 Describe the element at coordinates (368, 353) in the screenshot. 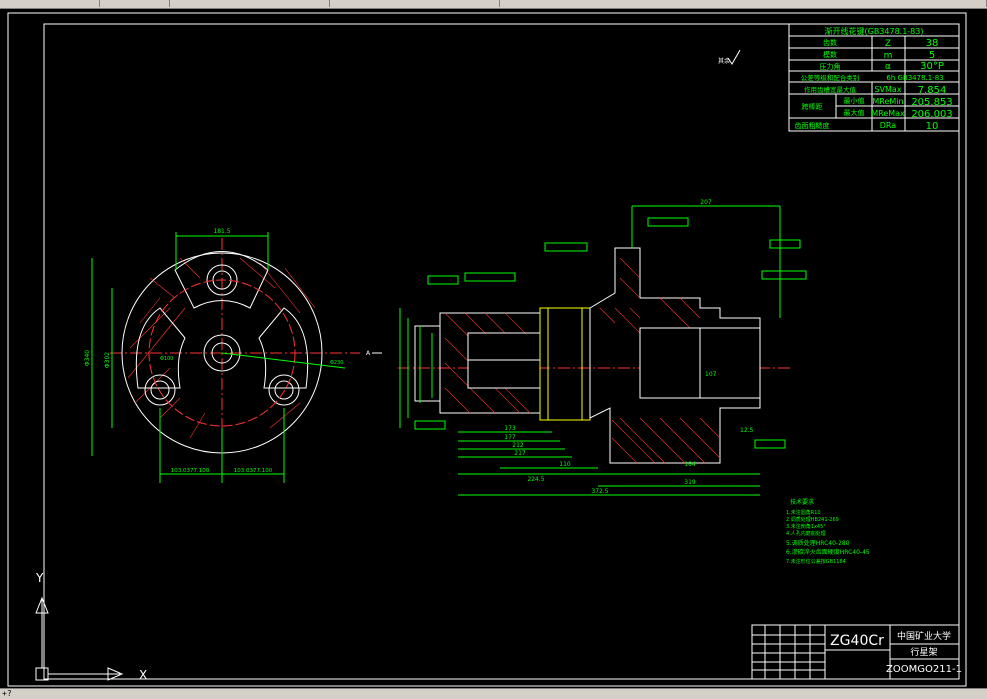

I see `section-label: A` at that location.